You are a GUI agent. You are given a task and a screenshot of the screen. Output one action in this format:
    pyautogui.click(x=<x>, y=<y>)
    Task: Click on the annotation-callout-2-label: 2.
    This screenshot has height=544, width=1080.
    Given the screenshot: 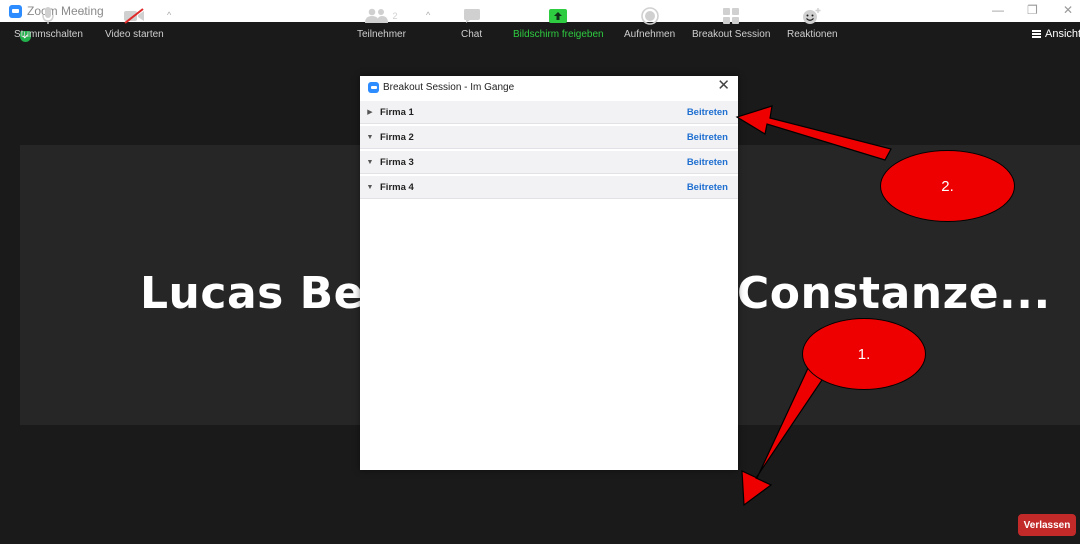 What is the action you would take?
    pyautogui.click(x=947, y=186)
    